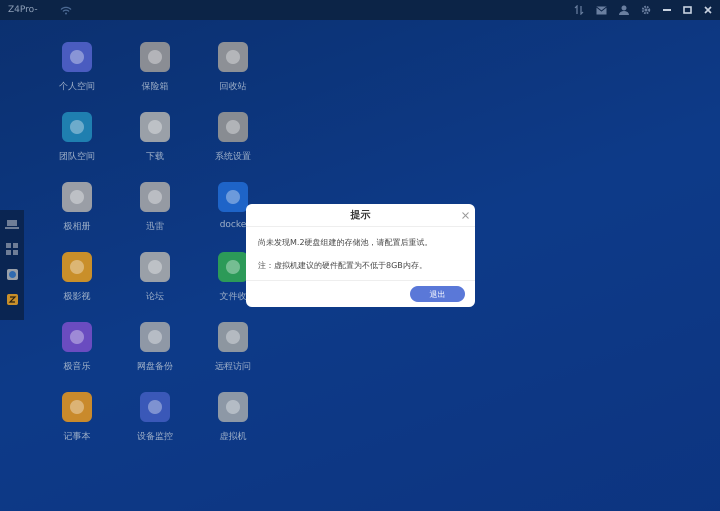 The height and width of the screenshot is (511, 720). What do you see at coordinates (346, 242) in the screenshot?
I see `dialog-message: 尚未发现M.2硬盘组建的存储池，请配置后重试。` at bounding box center [346, 242].